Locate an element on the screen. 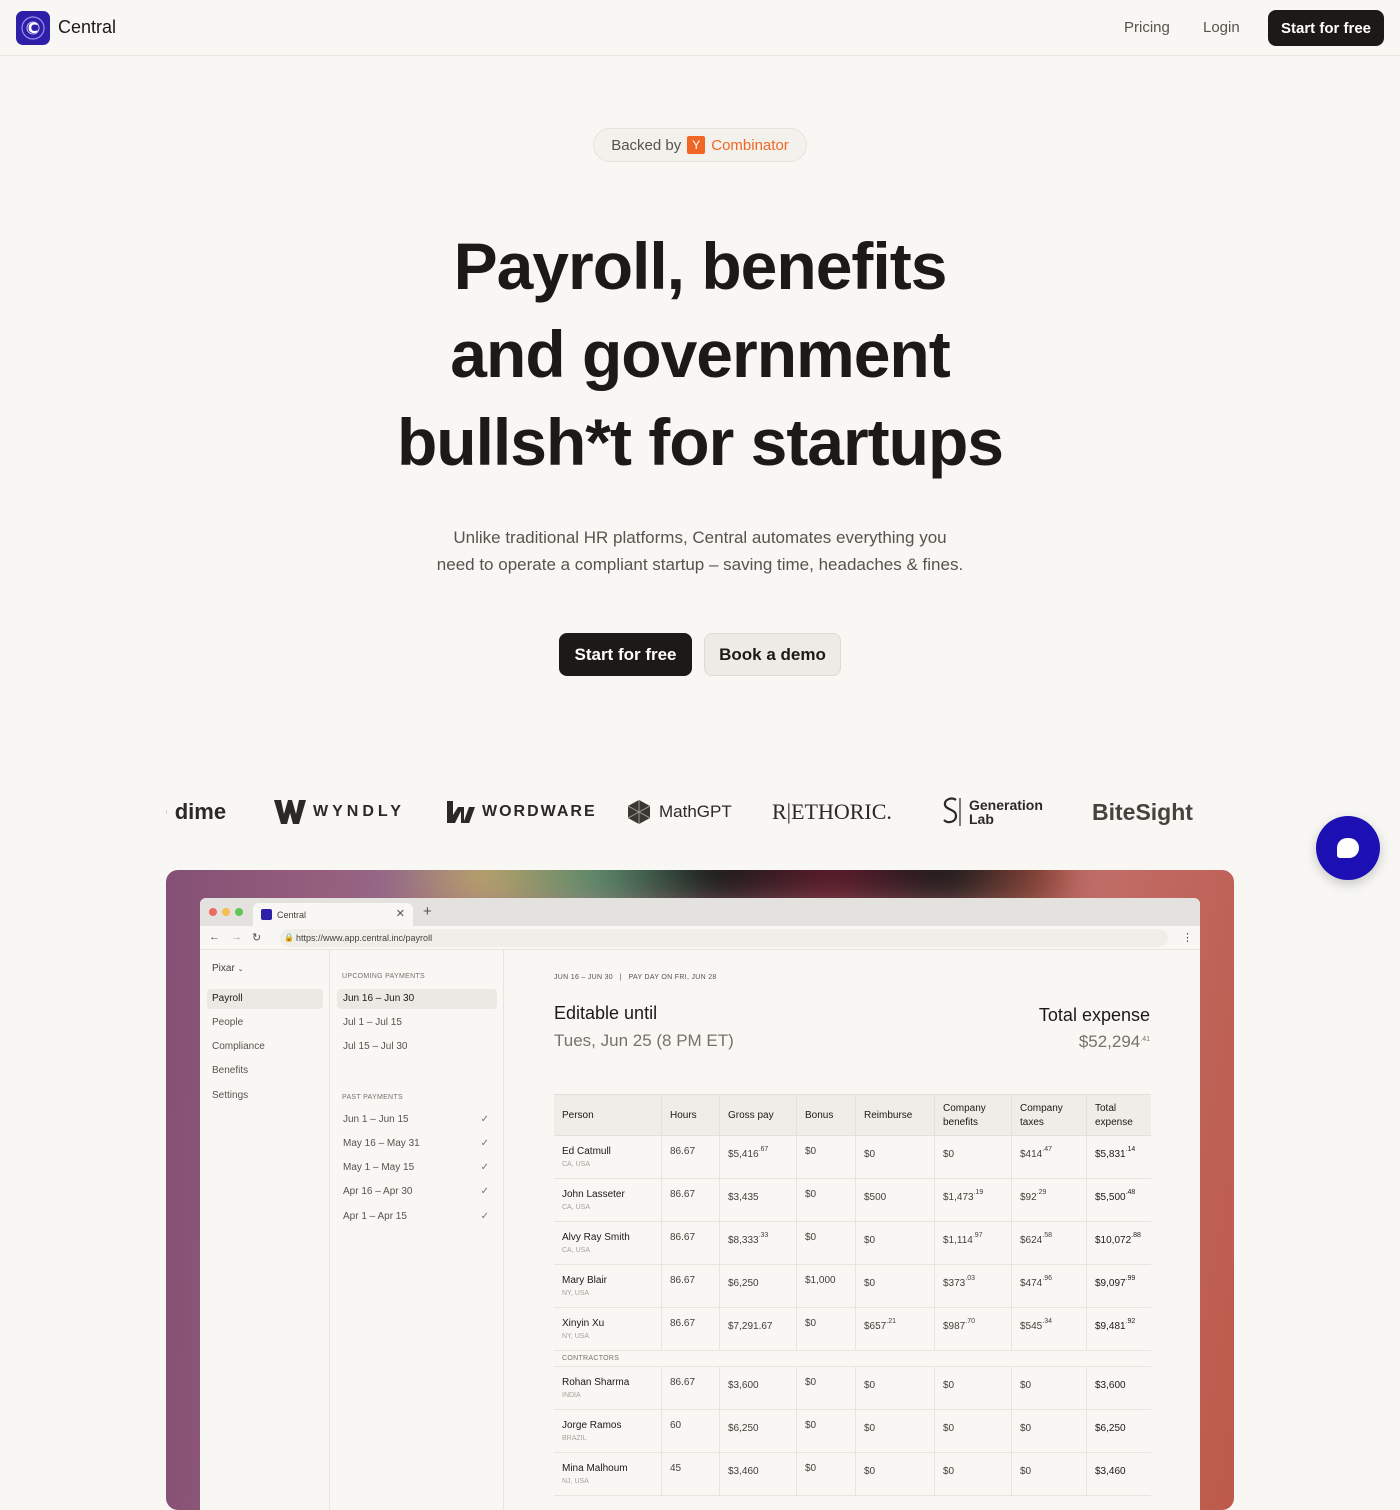 The height and width of the screenshot is (1510, 1400). forward-arrow-icon: → is located at coordinates (236, 937).